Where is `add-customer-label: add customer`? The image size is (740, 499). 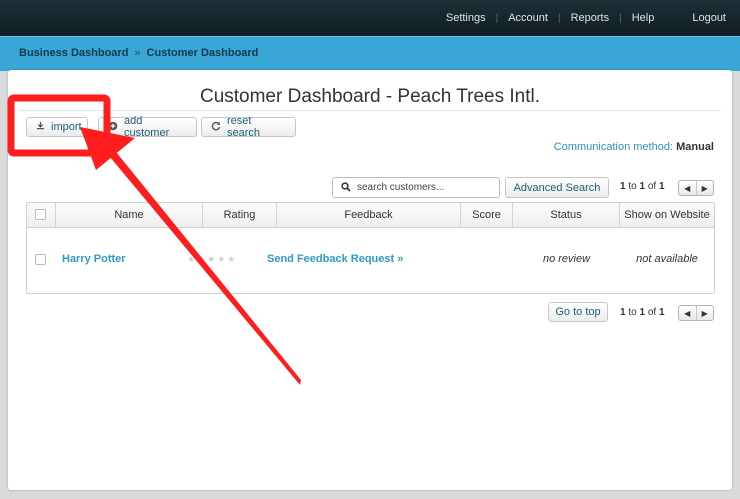 add-customer-label: add customer is located at coordinates (147, 127).